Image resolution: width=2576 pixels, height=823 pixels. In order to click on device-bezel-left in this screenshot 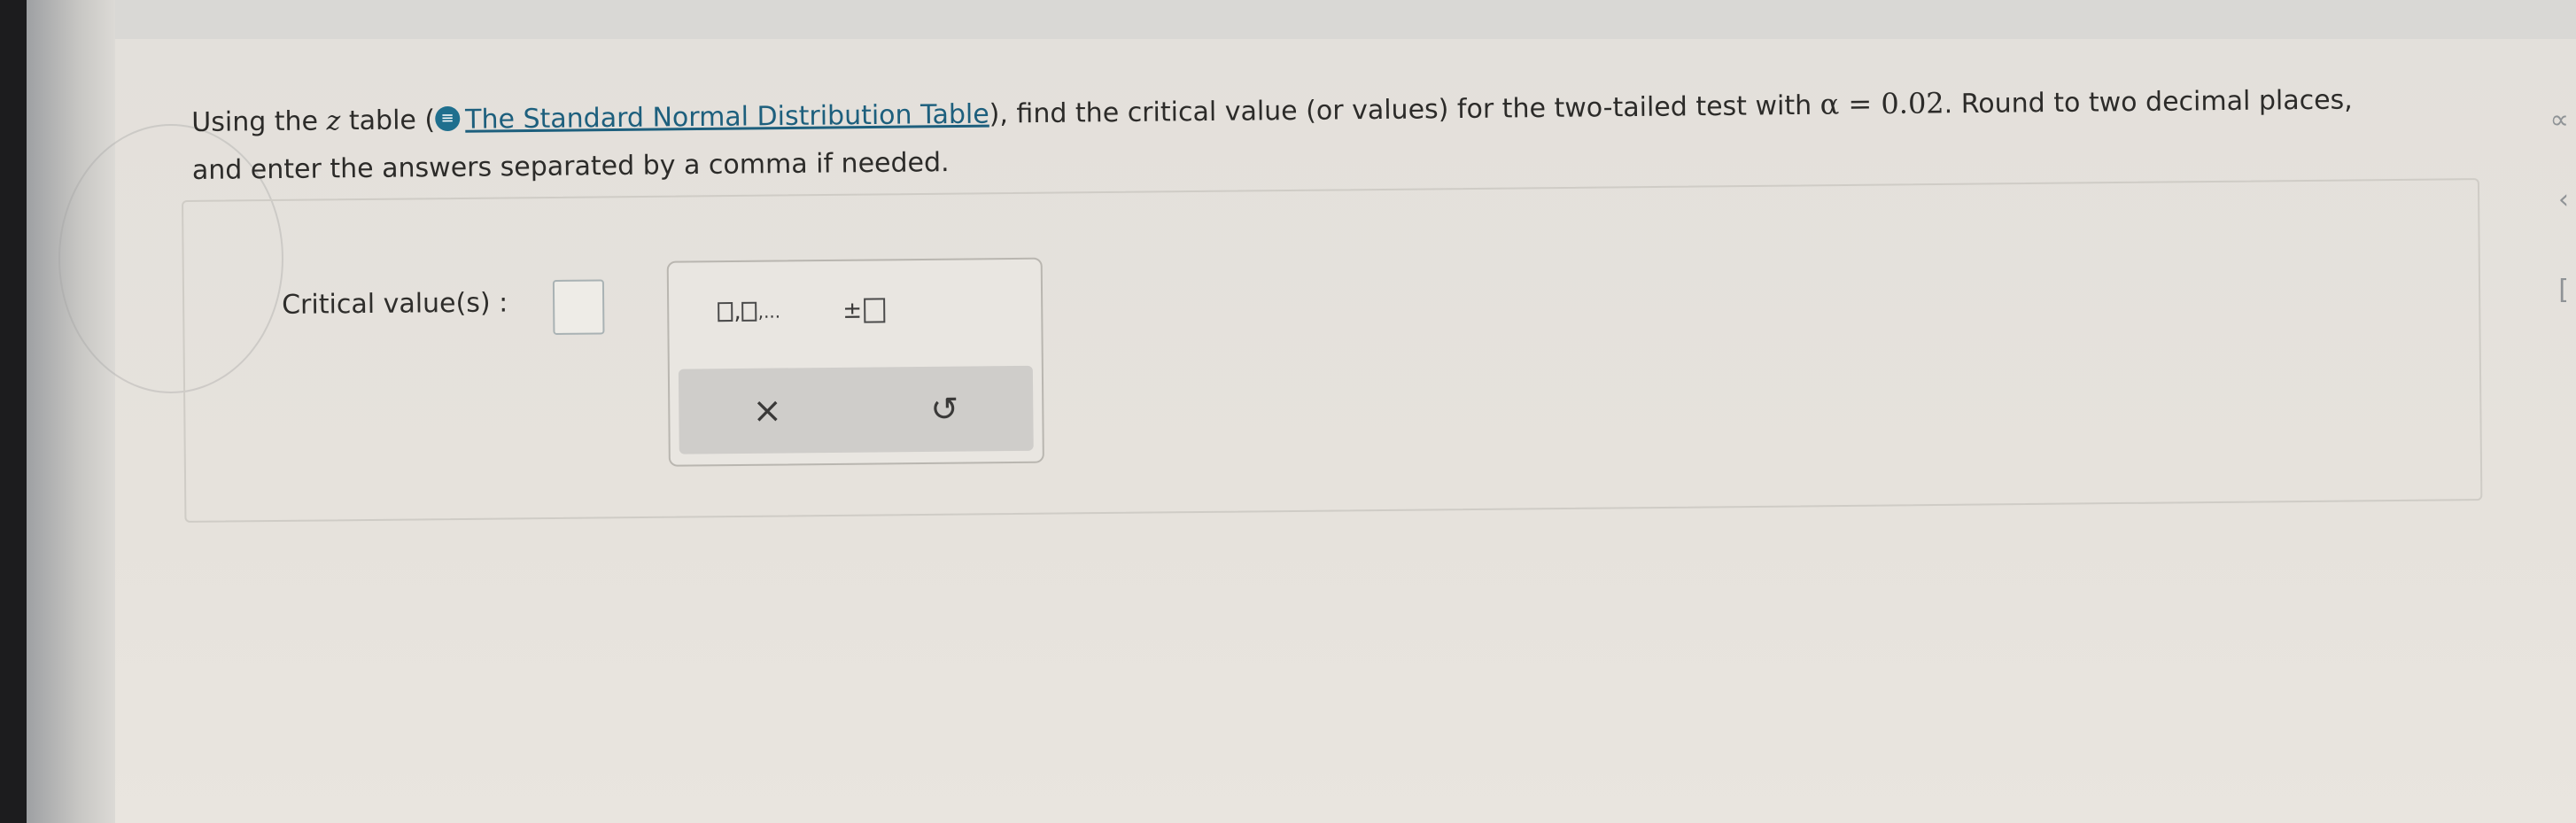, I will do `click(13, 411)`.